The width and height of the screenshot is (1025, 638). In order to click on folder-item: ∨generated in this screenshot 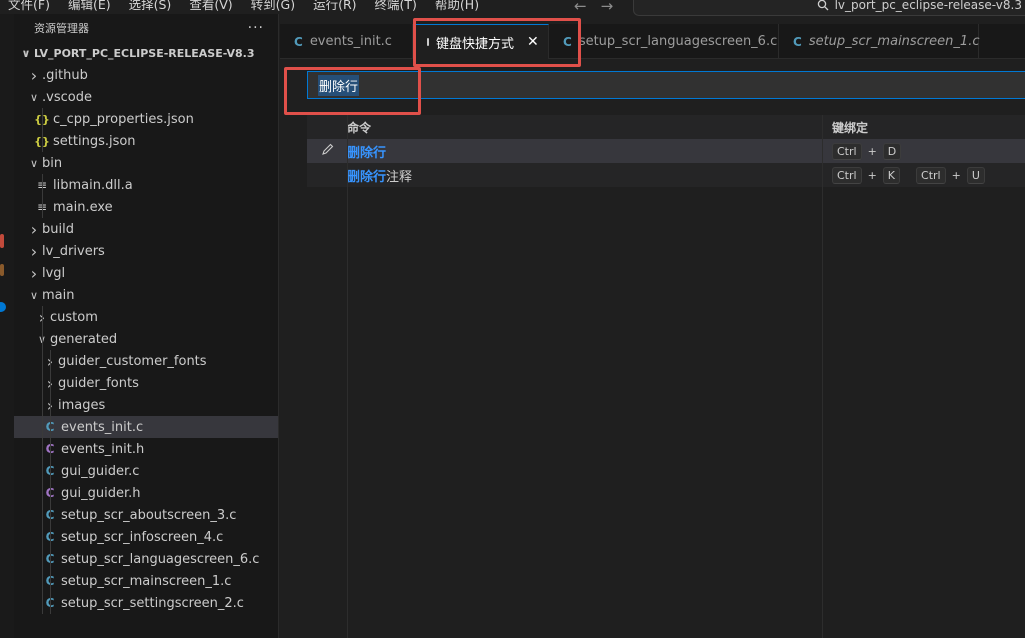, I will do `click(146, 339)`.